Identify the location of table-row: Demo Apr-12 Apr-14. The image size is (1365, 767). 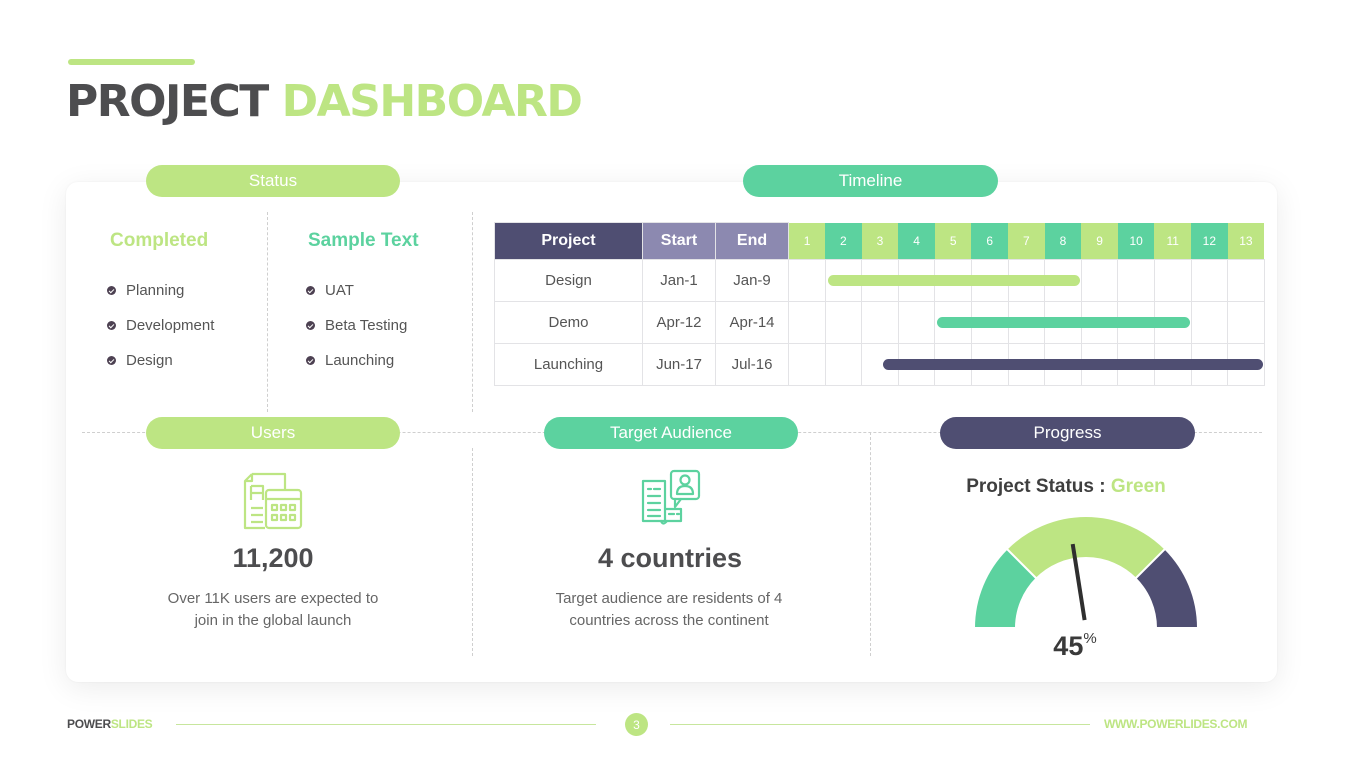
(879, 322).